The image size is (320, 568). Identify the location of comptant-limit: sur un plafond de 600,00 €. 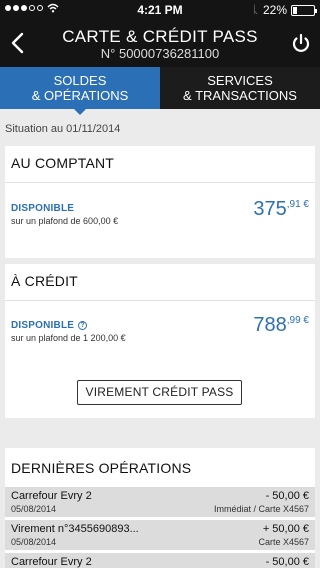
(65, 221).